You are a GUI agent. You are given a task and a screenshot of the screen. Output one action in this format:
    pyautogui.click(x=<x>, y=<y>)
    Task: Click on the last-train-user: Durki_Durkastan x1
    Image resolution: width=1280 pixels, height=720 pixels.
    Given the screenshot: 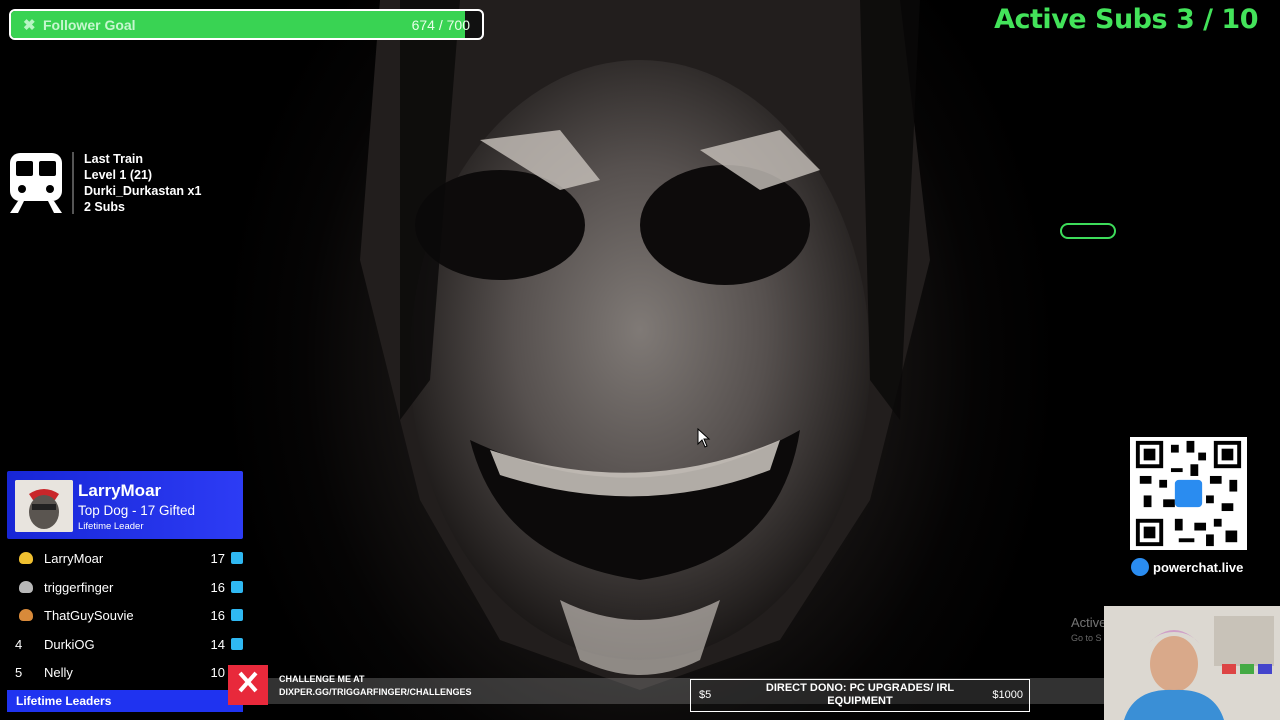 What is the action you would take?
    pyautogui.click(x=143, y=191)
    